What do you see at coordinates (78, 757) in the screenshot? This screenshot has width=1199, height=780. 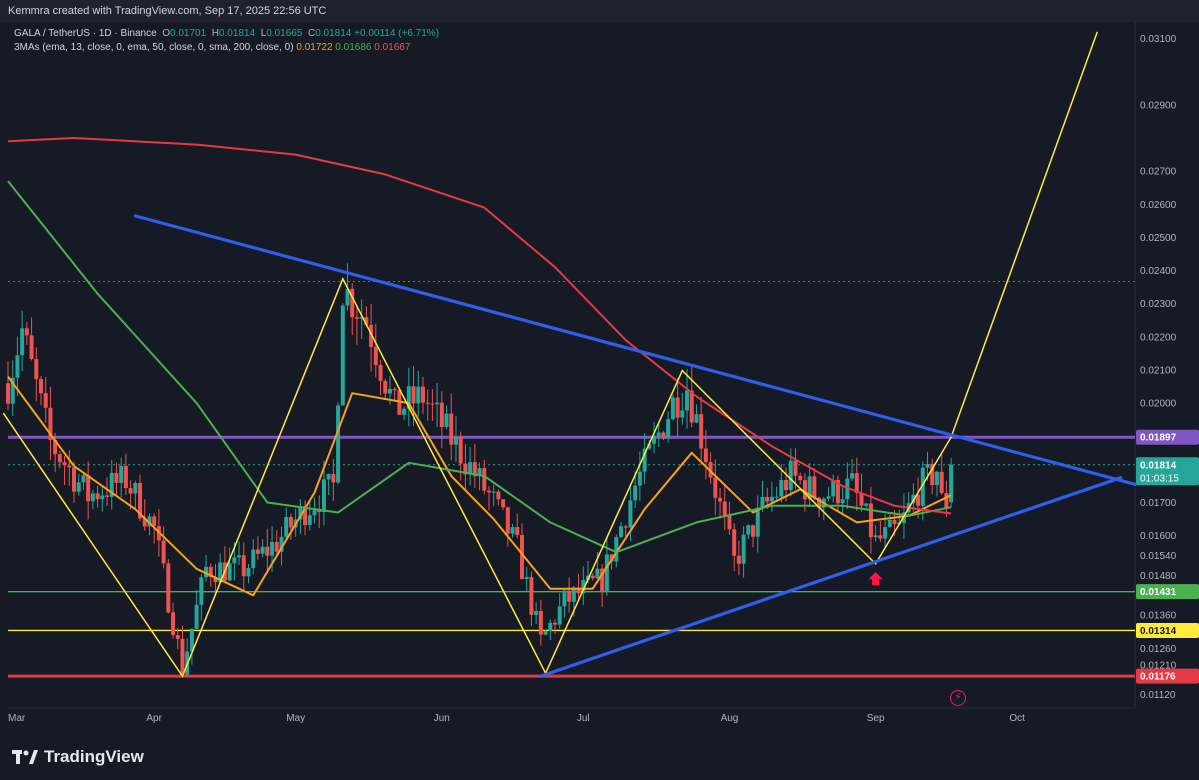 I see `brand: TradingView` at bounding box center [78, 757].